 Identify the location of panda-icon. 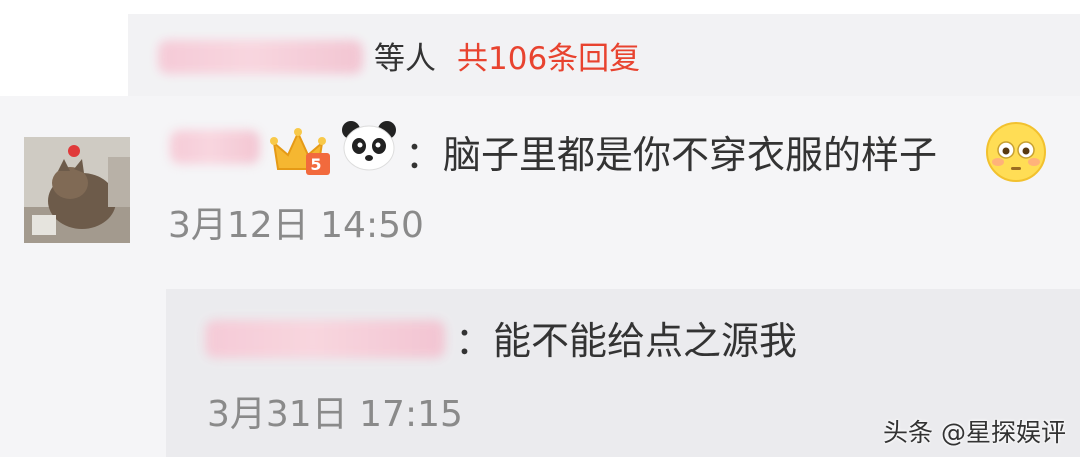
(369, 145).